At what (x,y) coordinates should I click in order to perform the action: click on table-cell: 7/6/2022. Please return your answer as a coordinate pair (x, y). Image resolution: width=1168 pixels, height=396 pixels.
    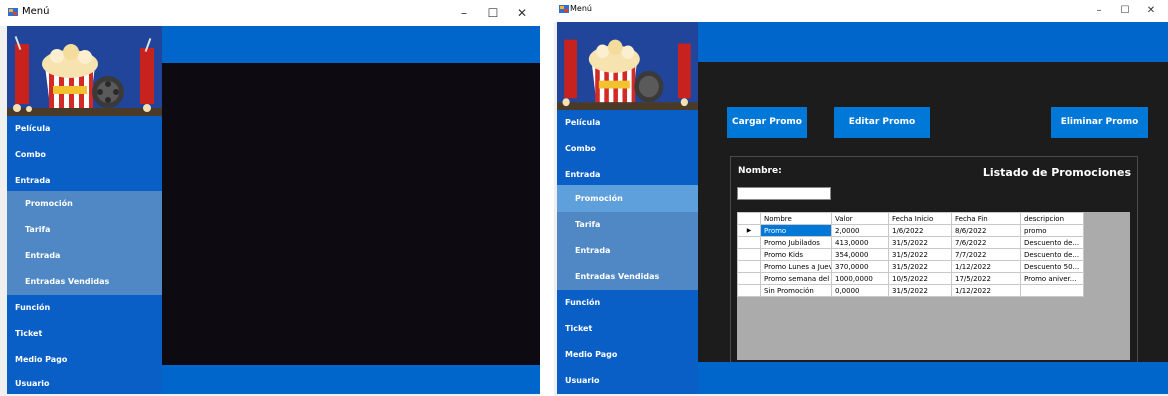
    Looking at the image, I should click on (986, 242).